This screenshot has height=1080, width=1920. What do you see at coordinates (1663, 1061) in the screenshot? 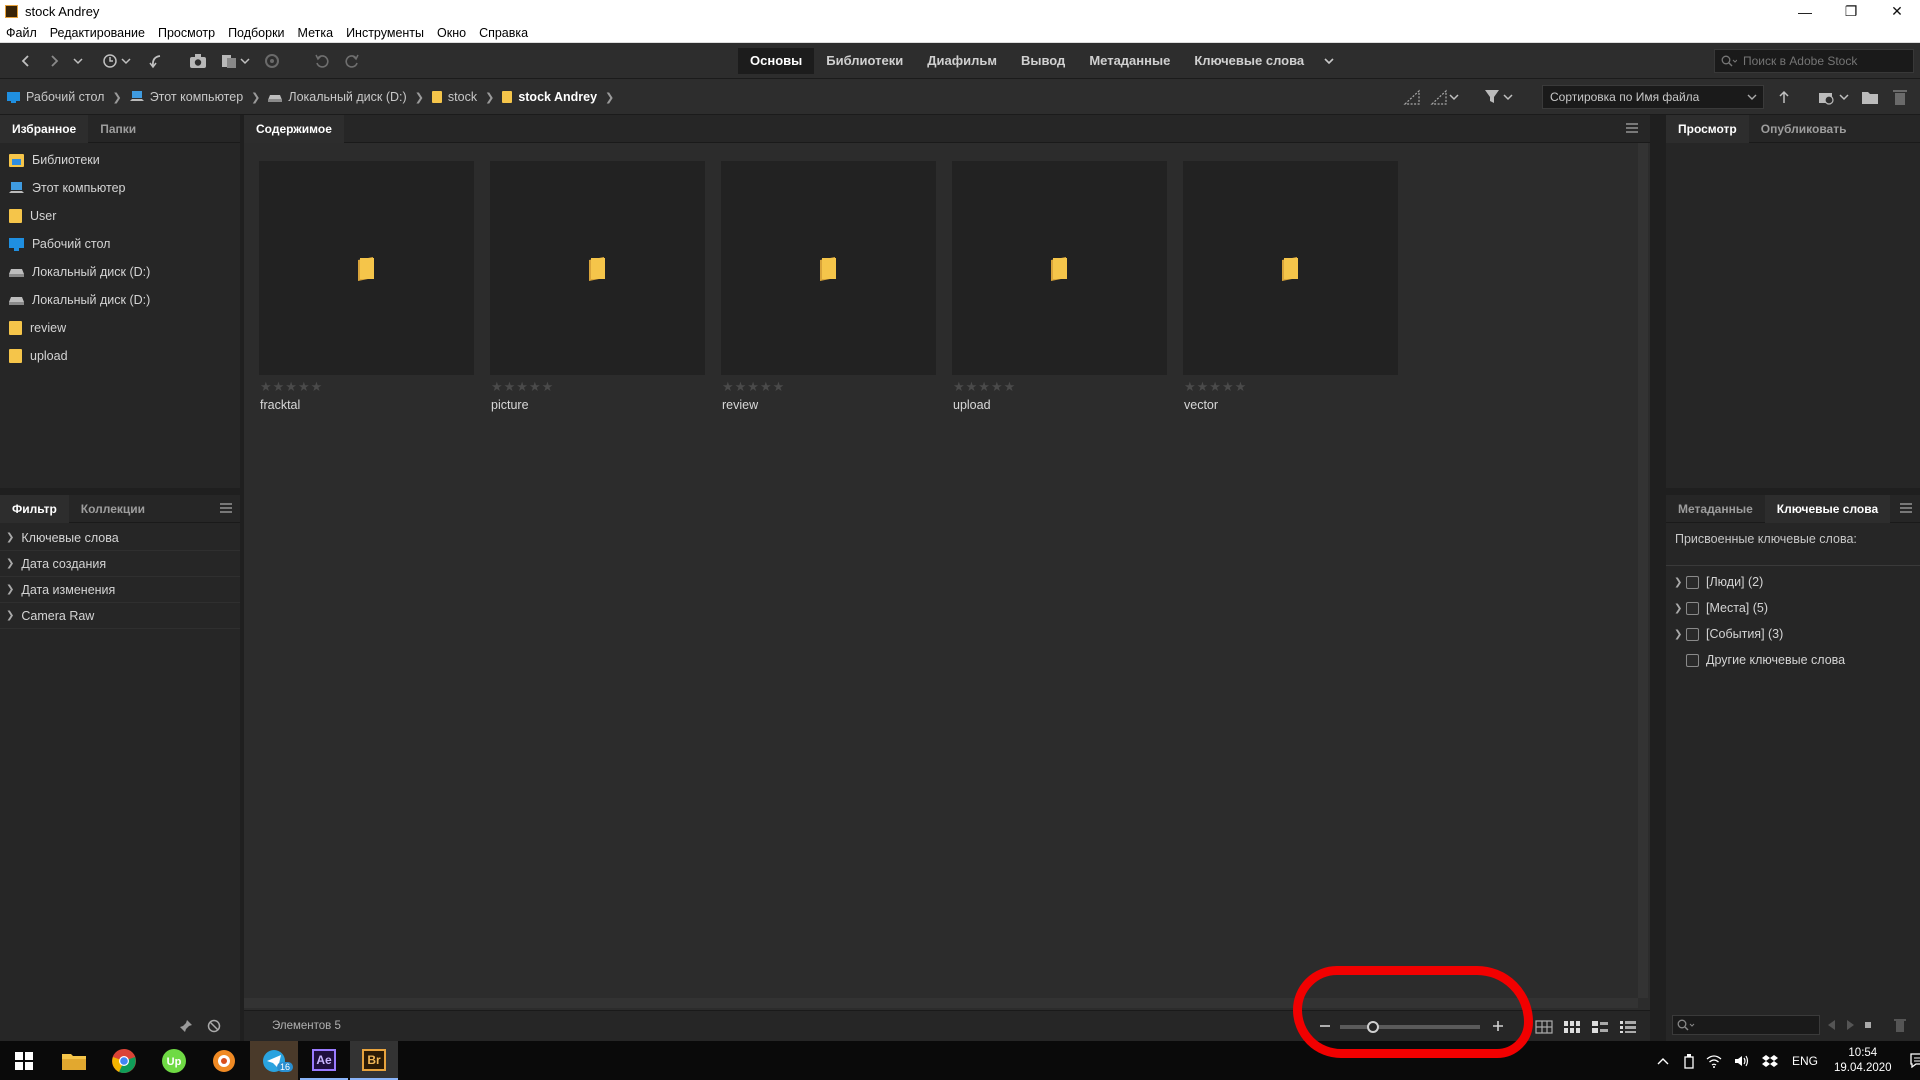
I see `tray-expand-icon` at bounding box center [1663, 1061].